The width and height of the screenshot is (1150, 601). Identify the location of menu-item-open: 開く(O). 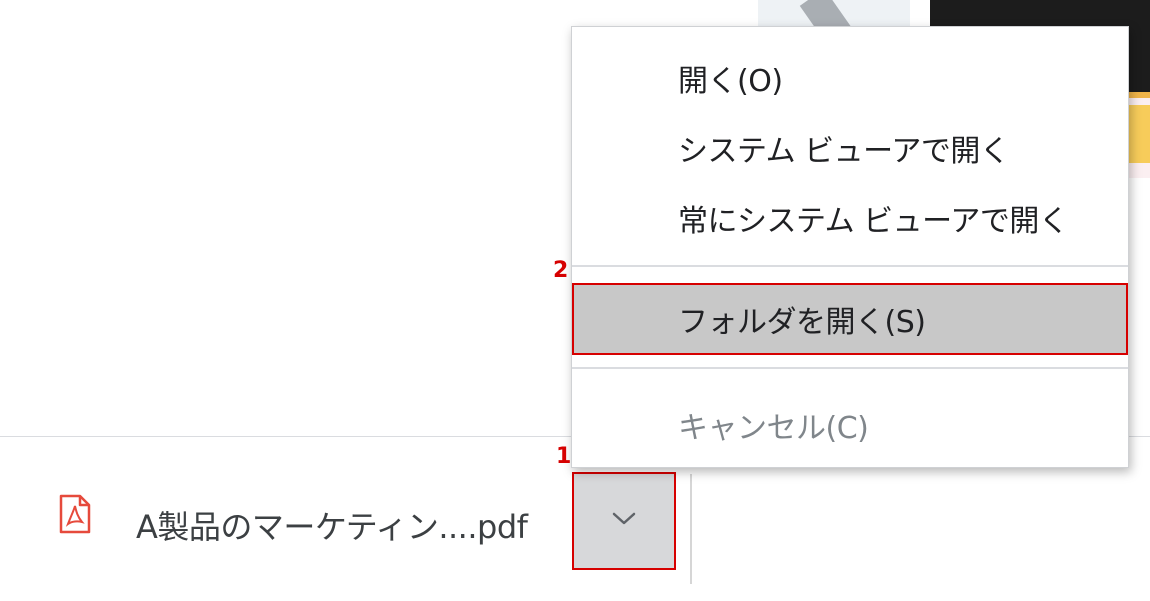
(850, 78).